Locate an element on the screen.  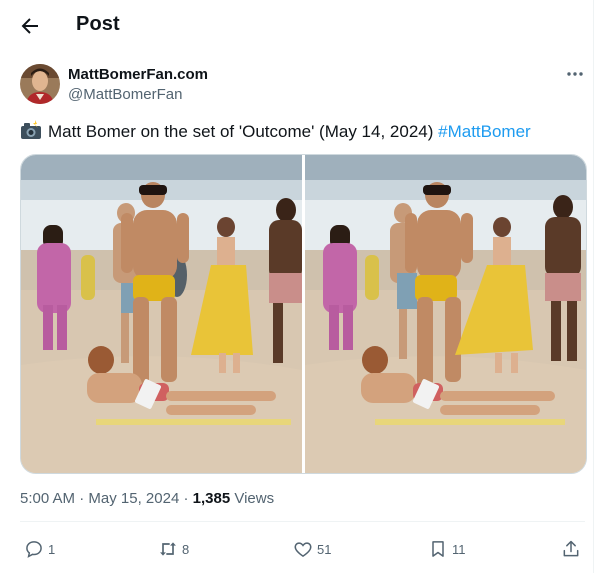
hashtag-link: #MattBomer is located at coordinates (484, 131).